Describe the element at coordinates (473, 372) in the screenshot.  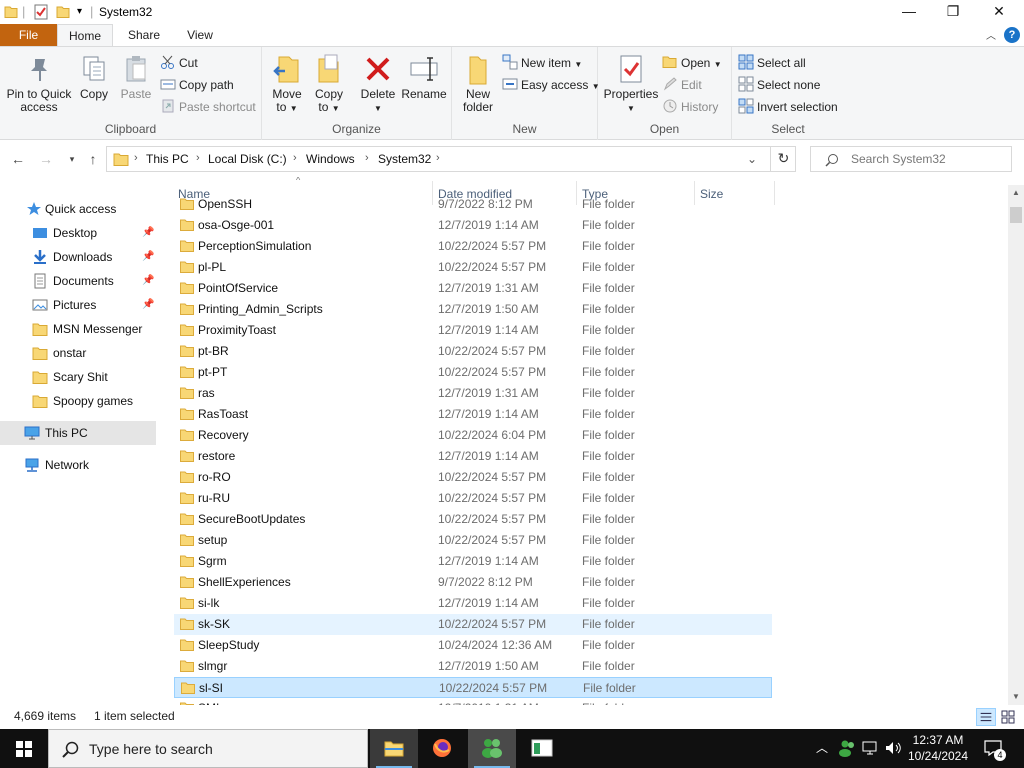
I see `file-row: pt-PT 10/22/2024 5:57 PM File folder` at that location.